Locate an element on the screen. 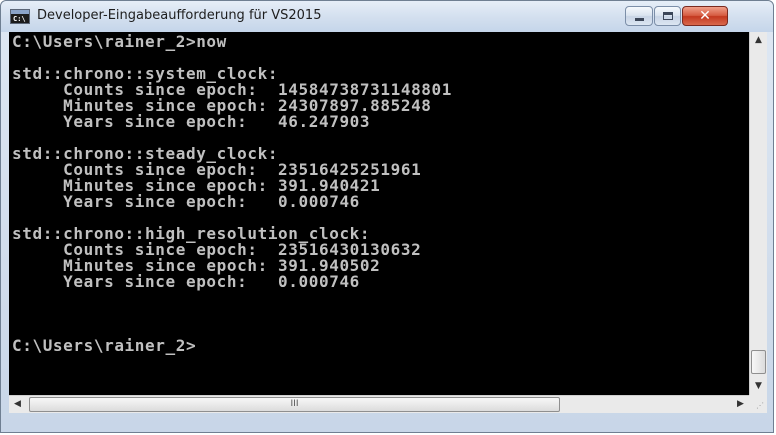 This screenshot has width=776, height=435. close-button: ✕ is located at coordinates (705, 16).